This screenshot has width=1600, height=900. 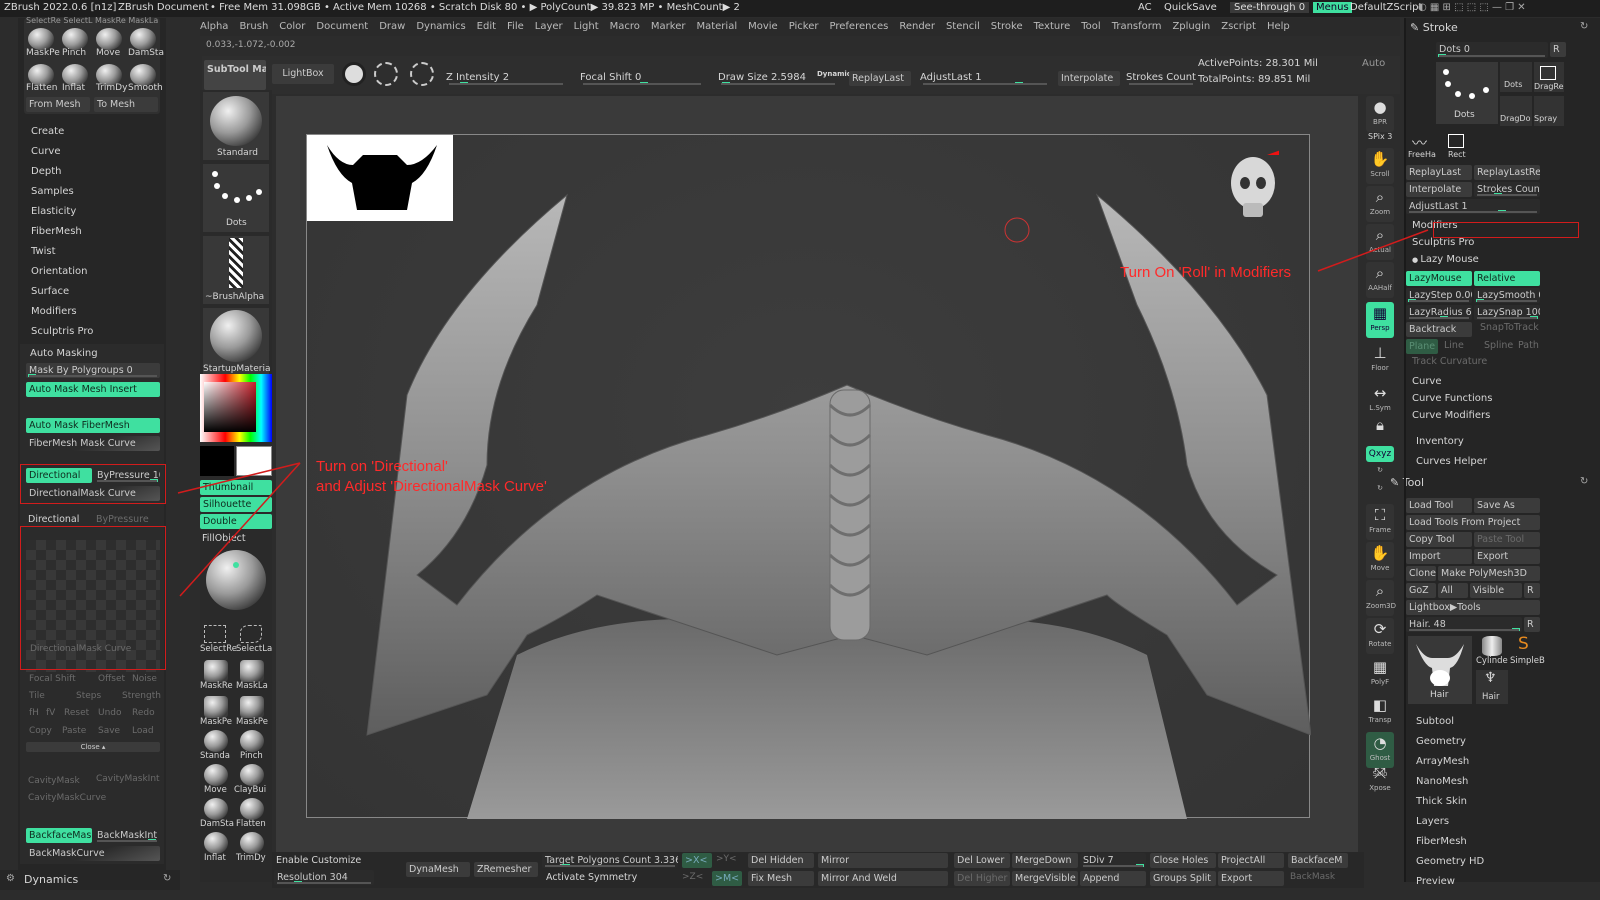 I want to click on annotation-directional-line2: and Adjust 'DirectionalMask Curve', so click(x=431, y=486).